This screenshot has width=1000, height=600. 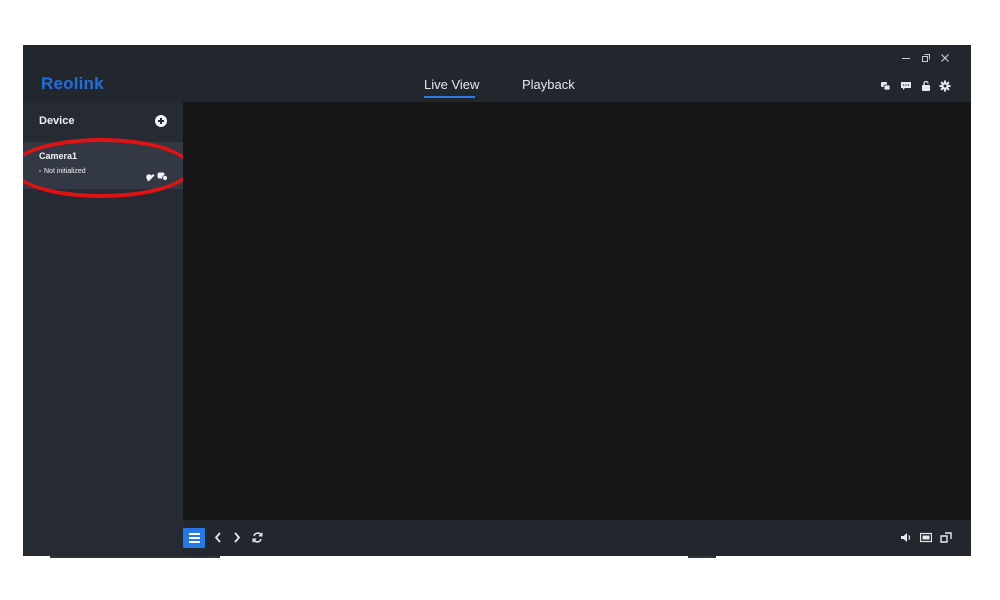 I want to click on device-status: Not initialized, so click(x=62, y=171).